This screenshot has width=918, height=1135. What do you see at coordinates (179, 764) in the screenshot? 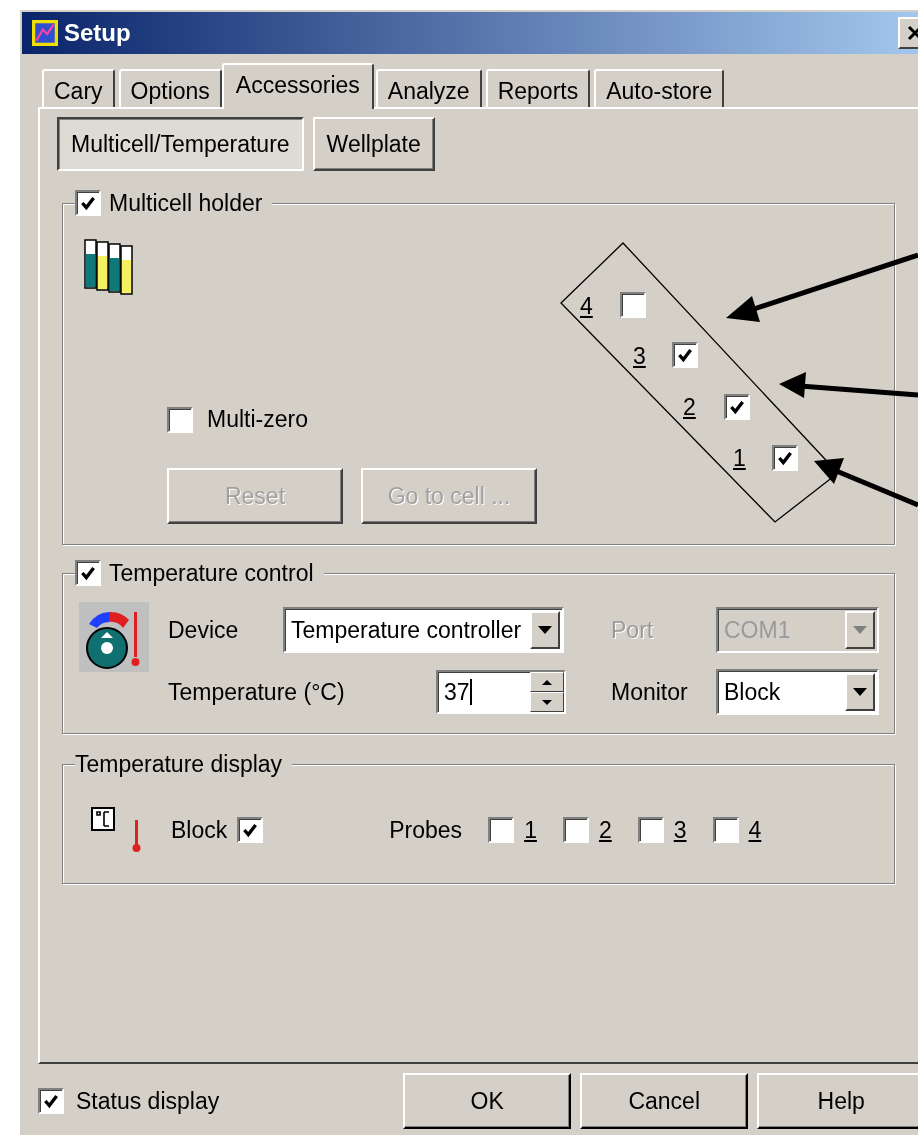
I see `group-label: Temperature display` at bounding box center [179, 764].